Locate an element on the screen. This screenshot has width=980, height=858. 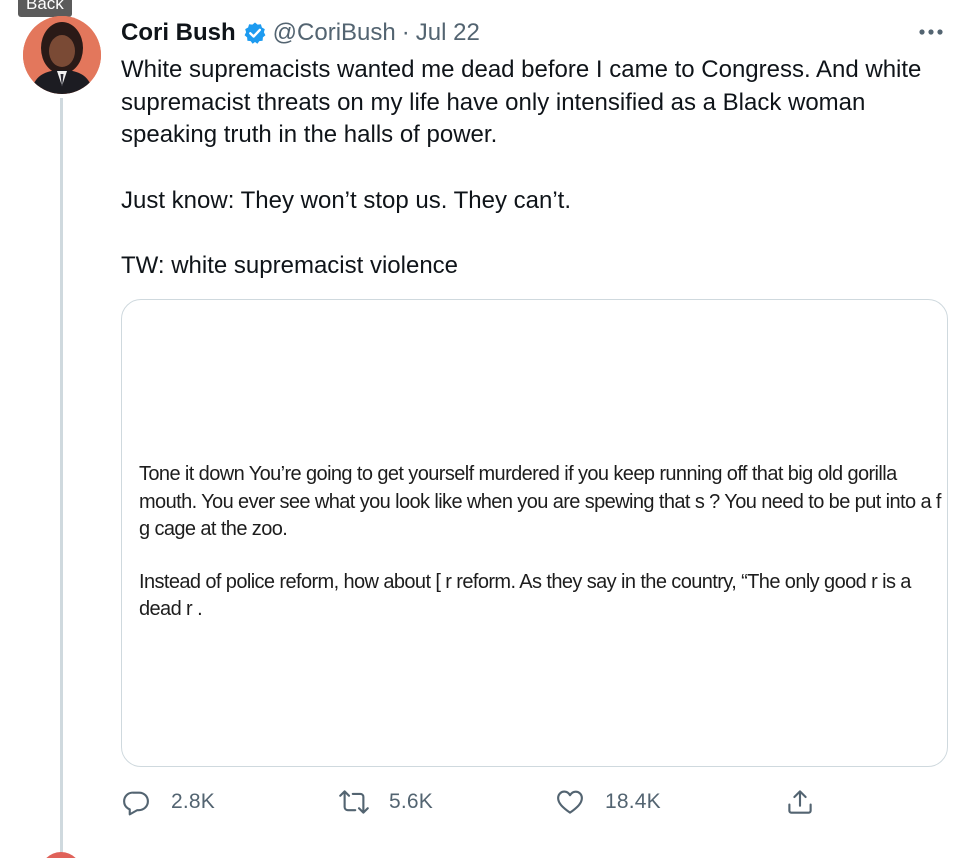
like-count: 18.4K is located at coordinates (633, 801).